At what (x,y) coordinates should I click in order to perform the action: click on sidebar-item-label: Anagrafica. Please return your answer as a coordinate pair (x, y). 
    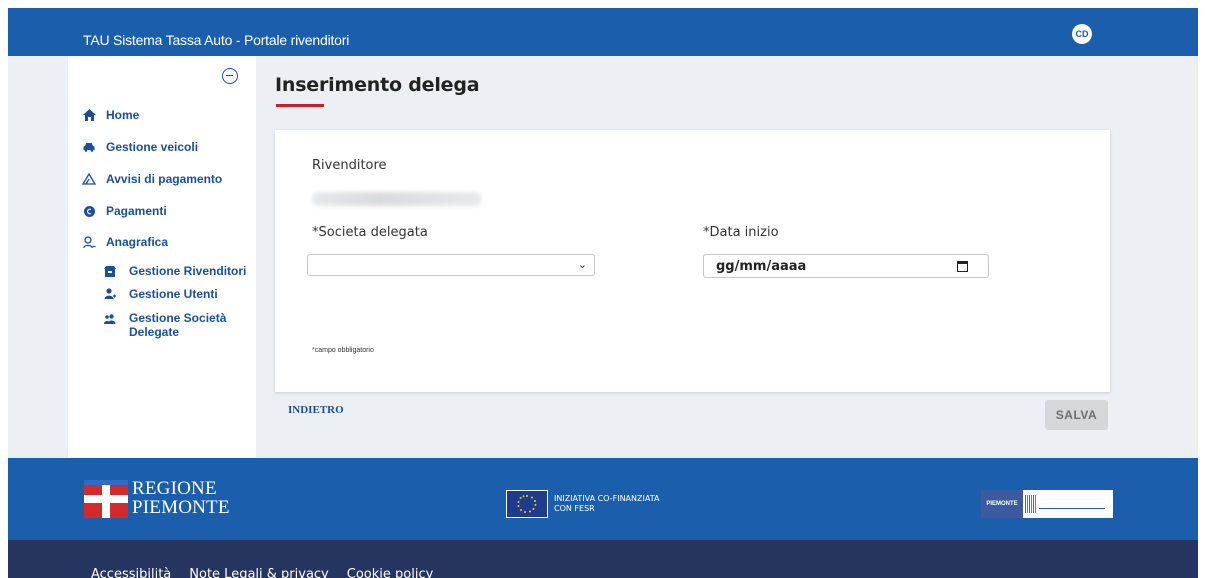
    Looking at the image, I should click on (137, 242).